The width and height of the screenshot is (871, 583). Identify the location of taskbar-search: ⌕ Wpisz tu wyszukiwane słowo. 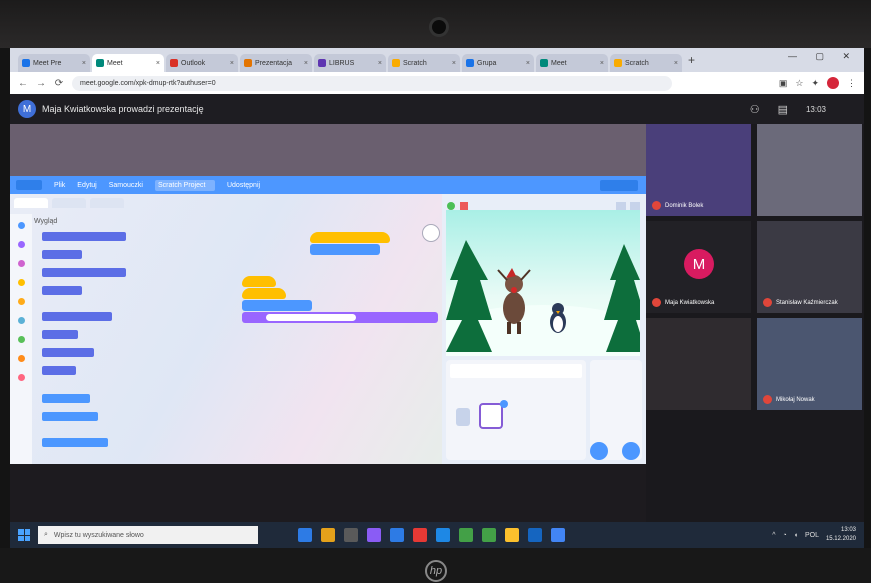
(148, 535).